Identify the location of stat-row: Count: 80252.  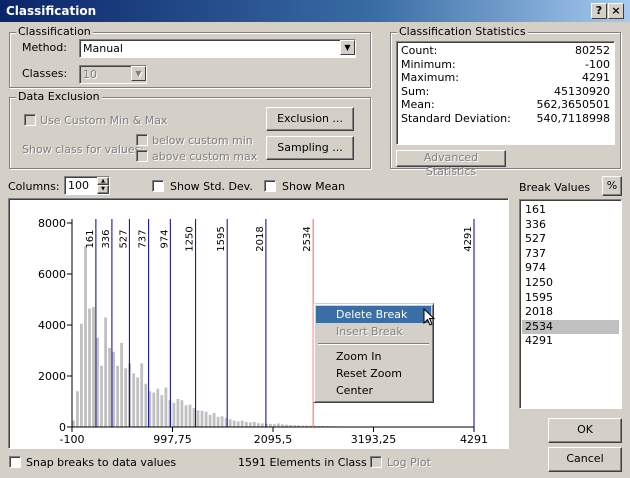
(505, 51).